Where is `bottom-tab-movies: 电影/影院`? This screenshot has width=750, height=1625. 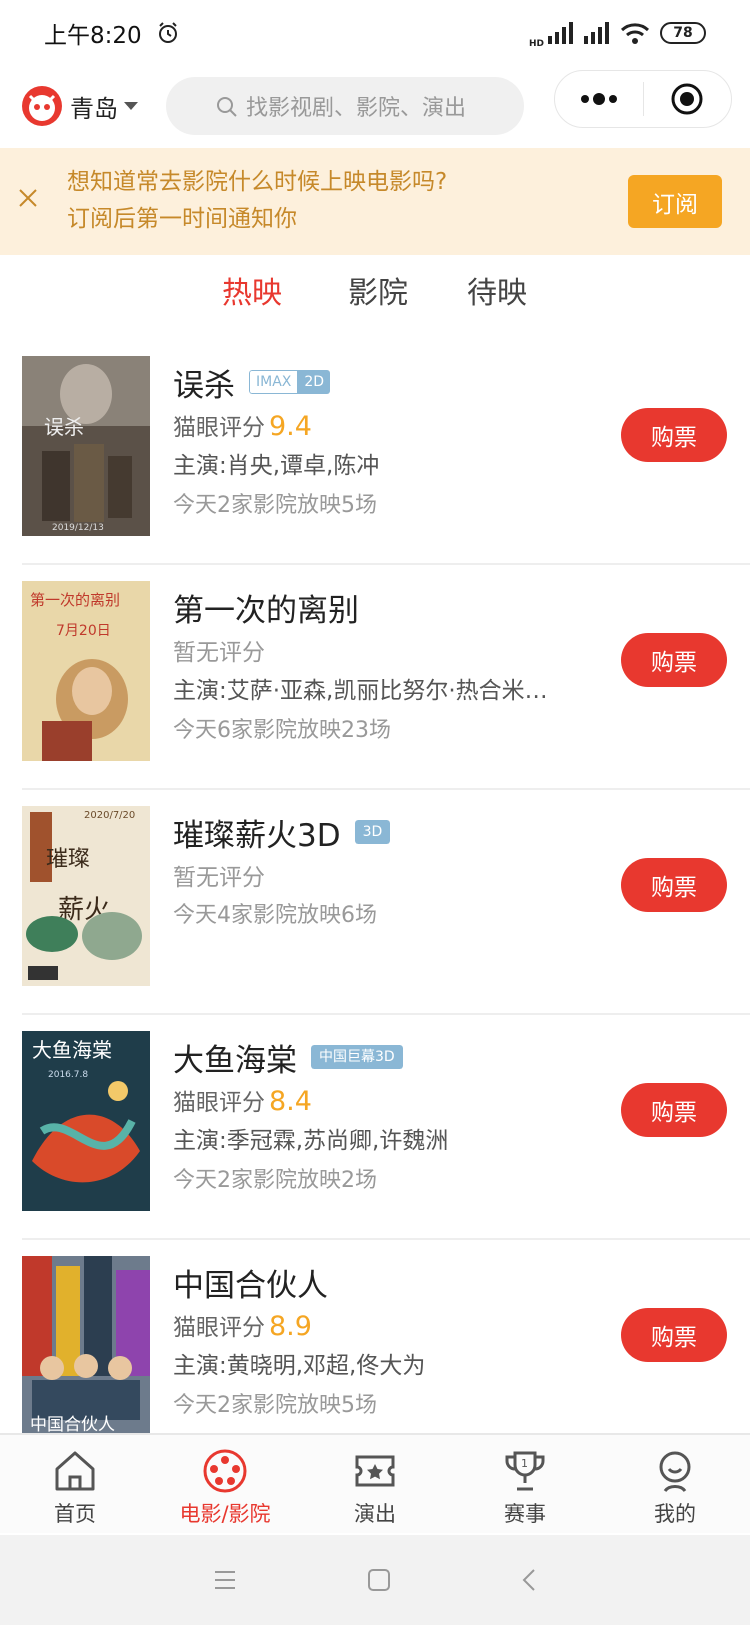 bottom-tab-movies: 电影/影院 is located at coordinates (225, 1484).